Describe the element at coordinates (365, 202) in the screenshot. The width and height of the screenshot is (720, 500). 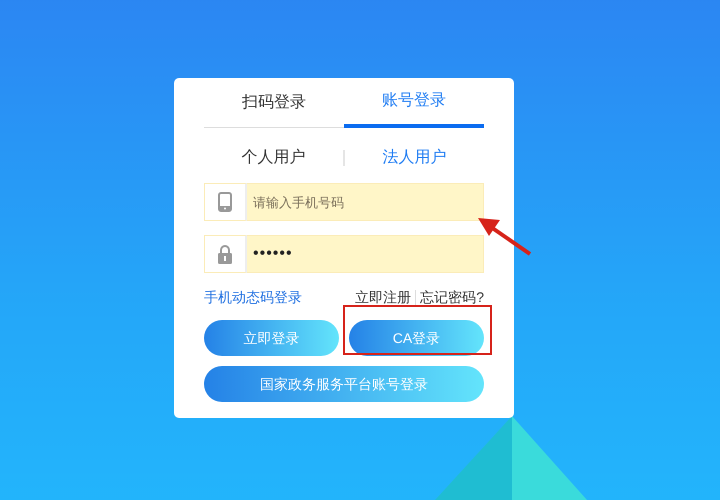
I see `phone-field: 请输入手机号码` at that location.